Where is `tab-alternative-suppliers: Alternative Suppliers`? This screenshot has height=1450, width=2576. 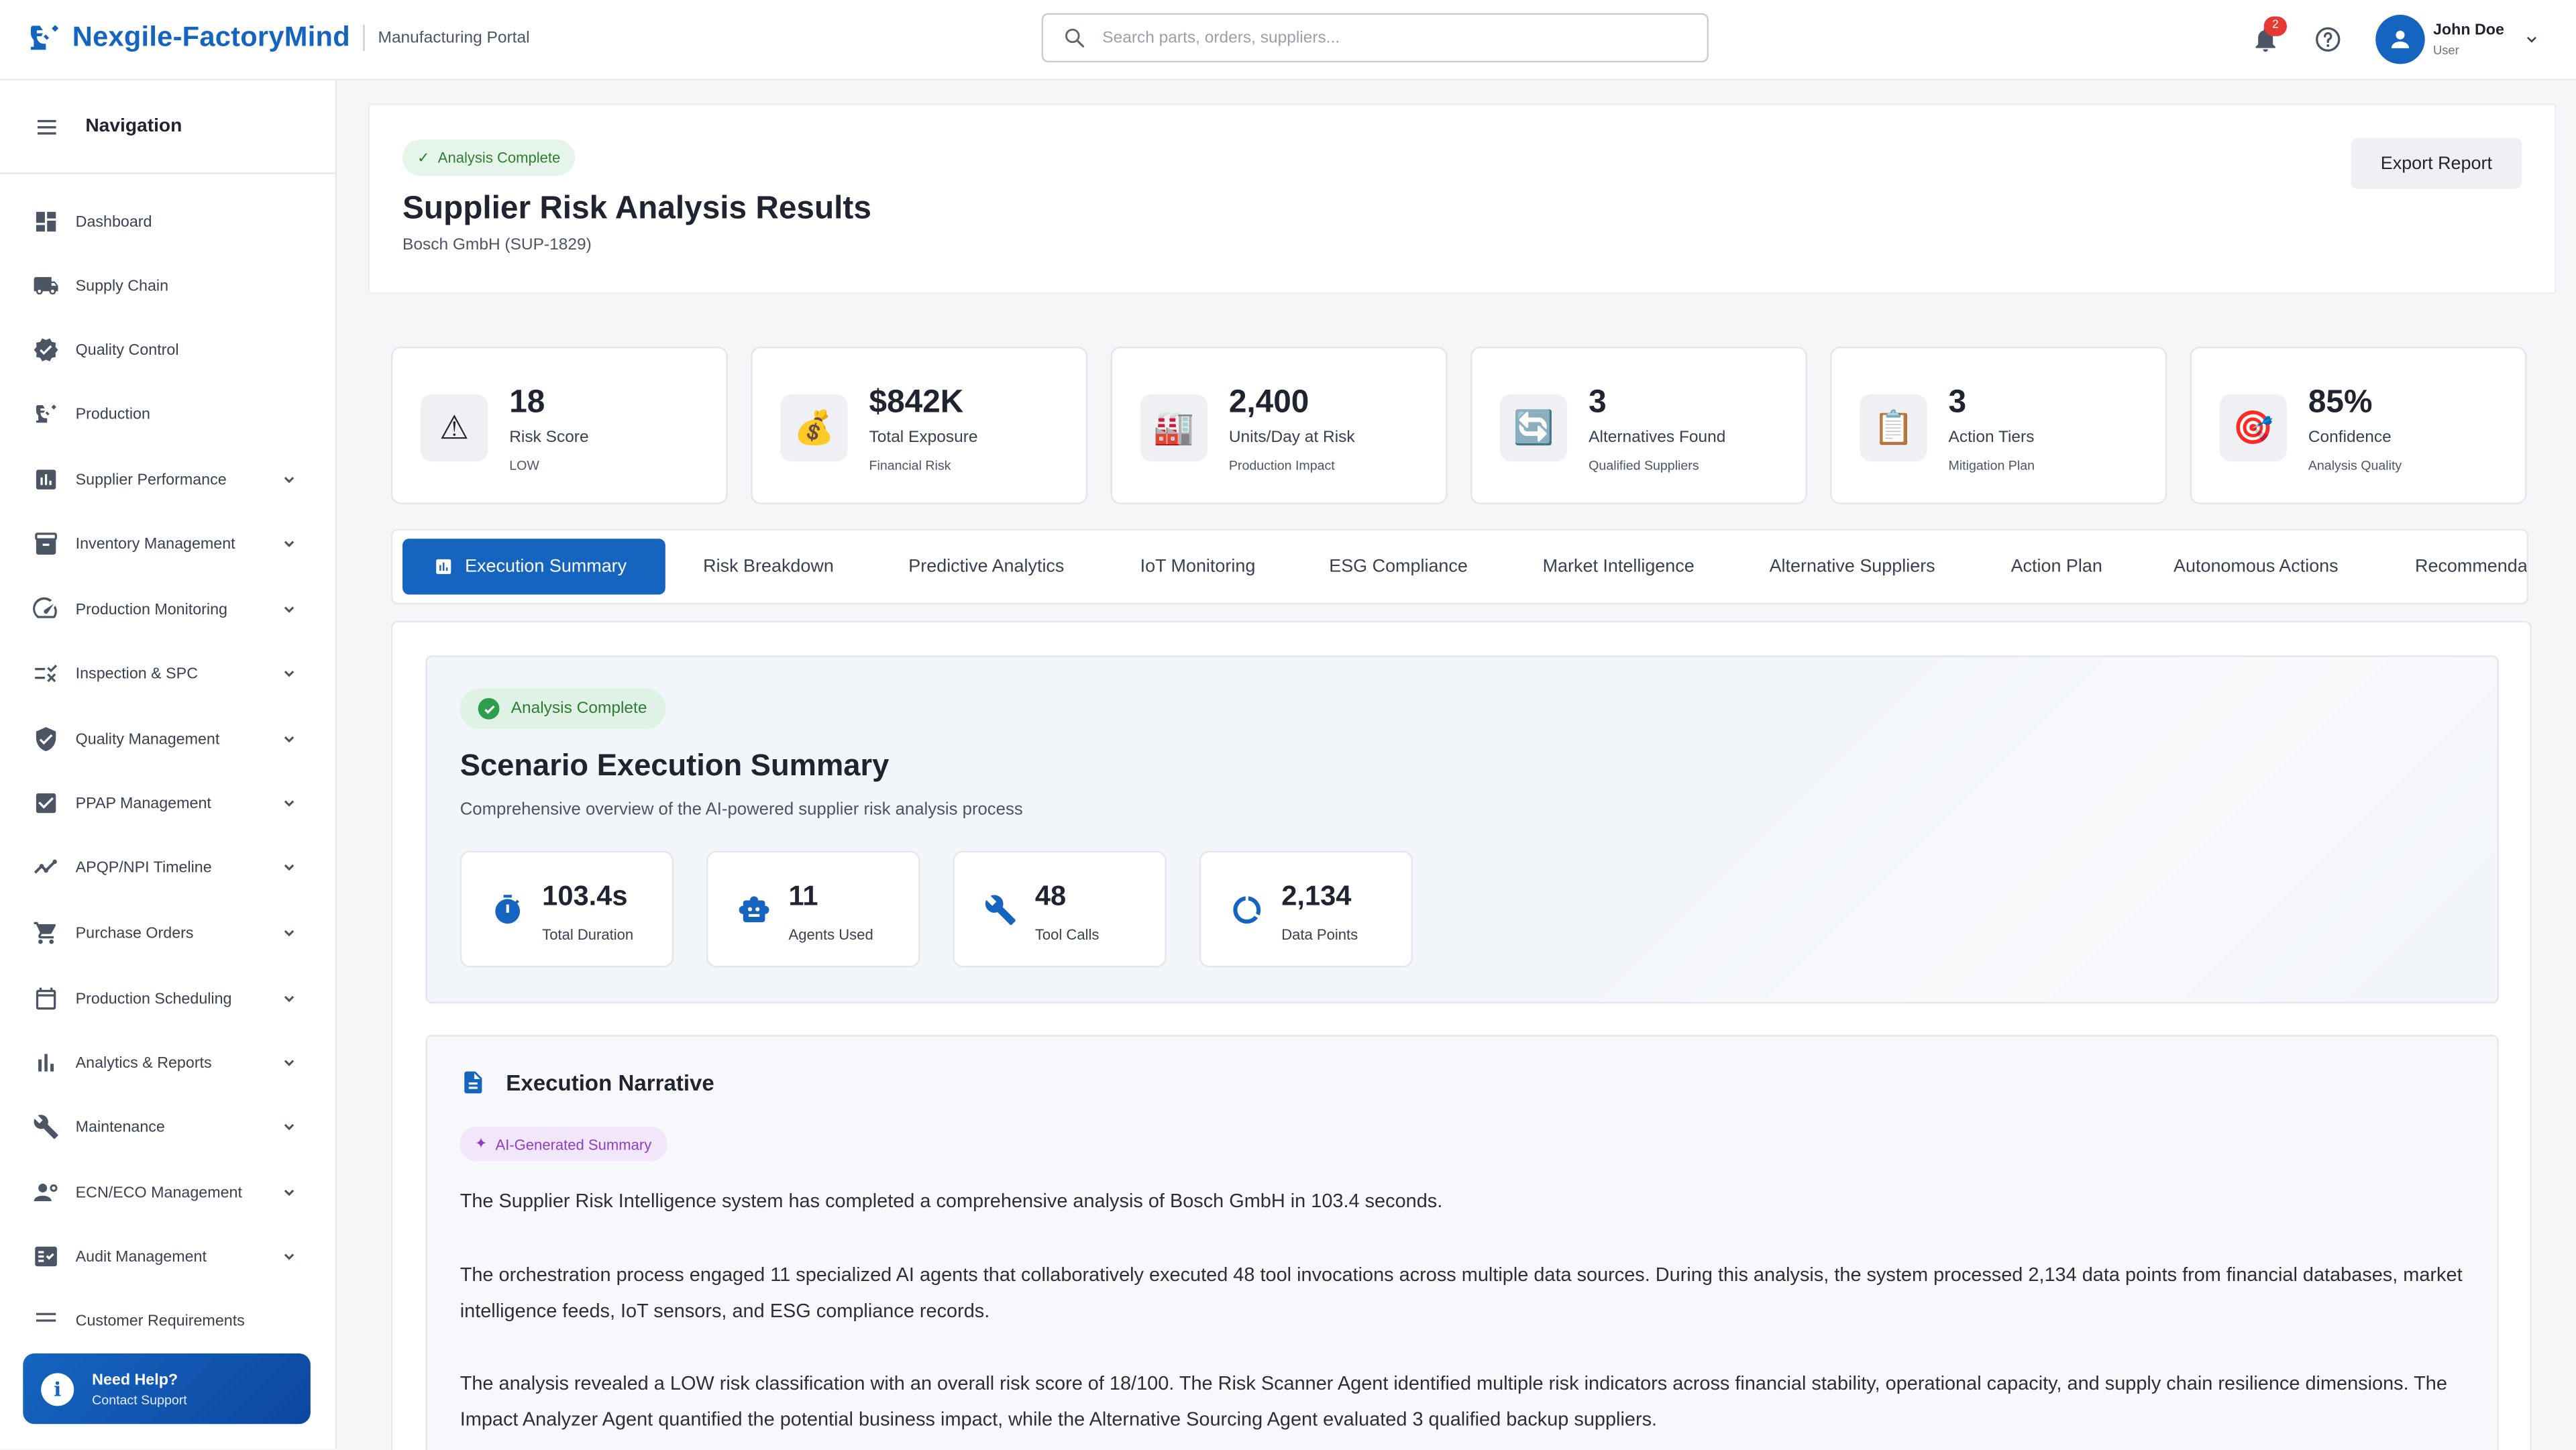 tab-alternative-suppliers: Alternative Suppliers is located at coordinates (1852, 566).